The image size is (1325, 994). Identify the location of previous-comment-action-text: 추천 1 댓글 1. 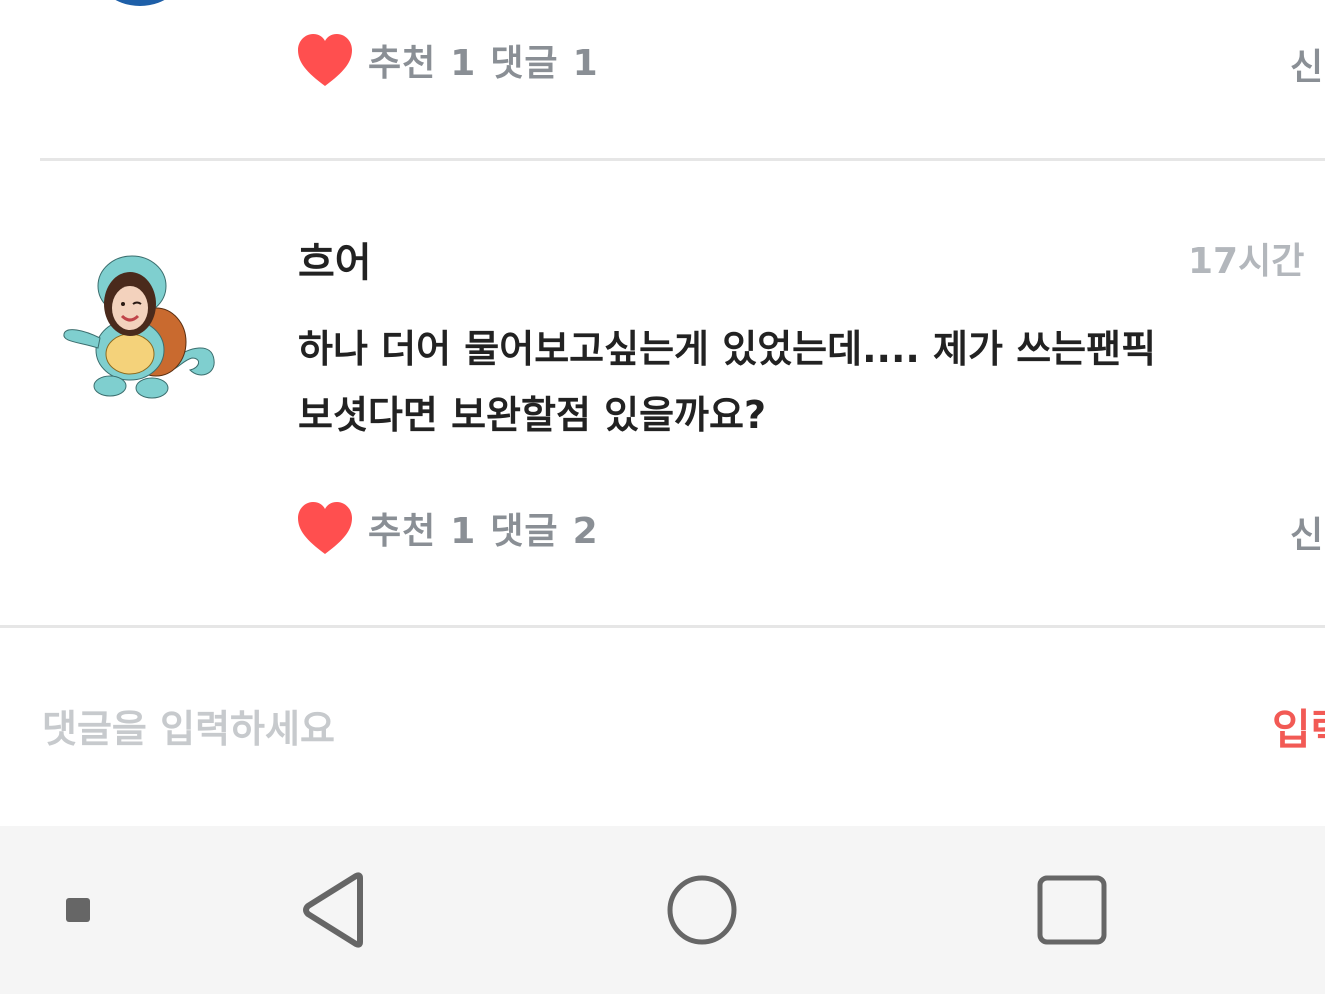
(490, 60).